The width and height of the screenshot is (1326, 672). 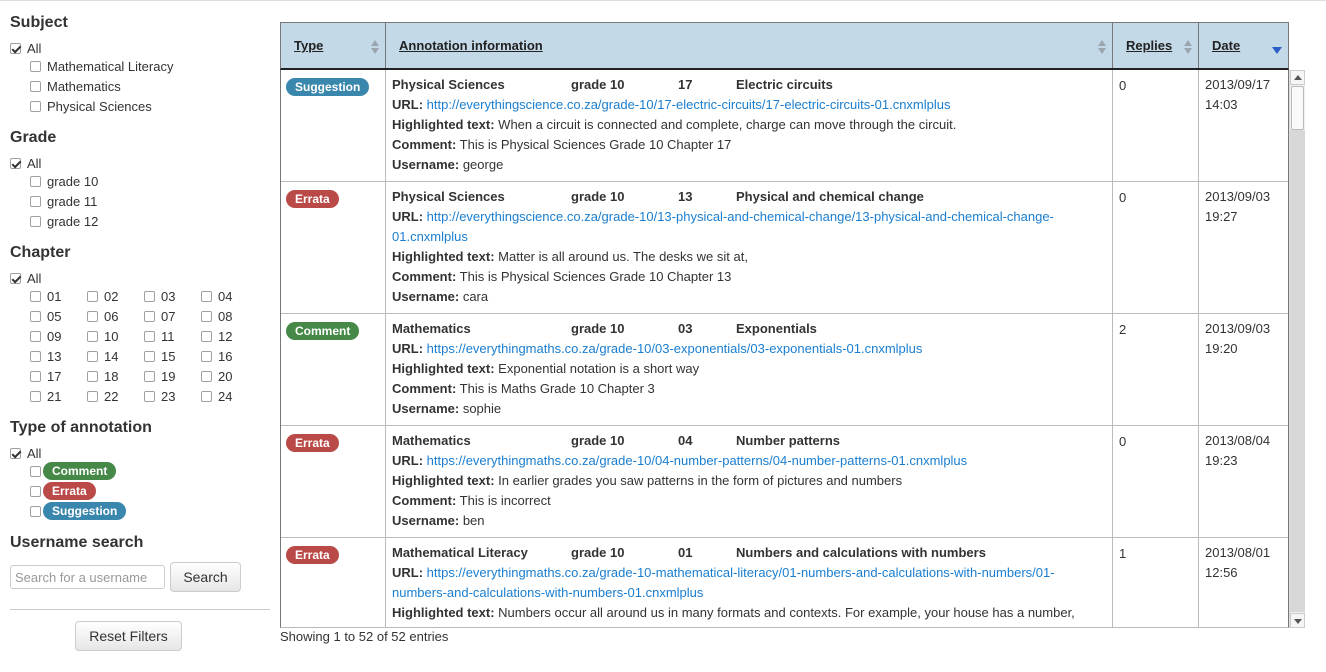 What do you see at coordinates (312, 555) in the screenshot?
I see `errata-badge: Errata` at bounding box center [312, 555].